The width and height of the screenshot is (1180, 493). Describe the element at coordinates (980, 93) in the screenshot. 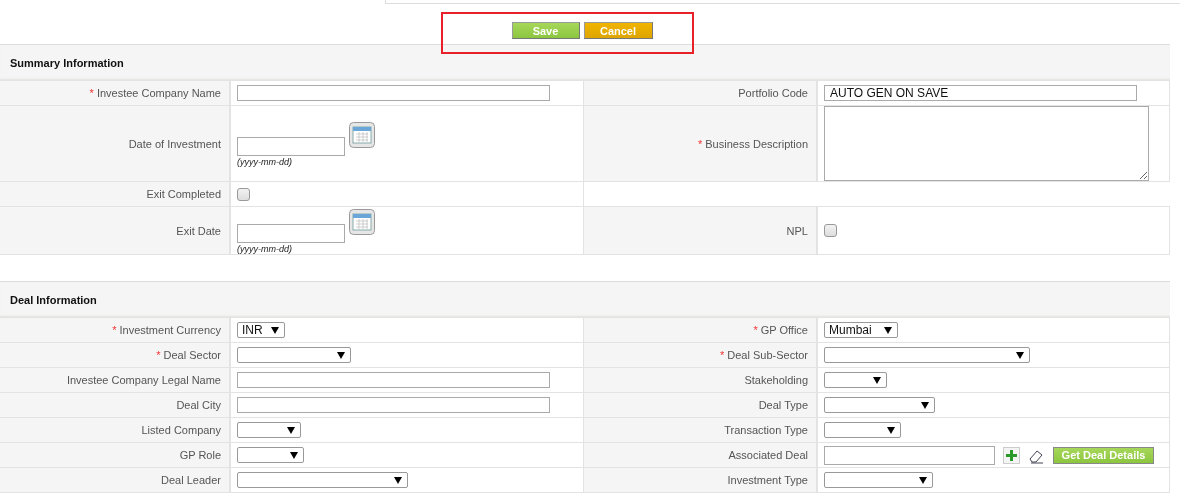

I see `text-input: AUTO GEN ON SAVE` at that location.